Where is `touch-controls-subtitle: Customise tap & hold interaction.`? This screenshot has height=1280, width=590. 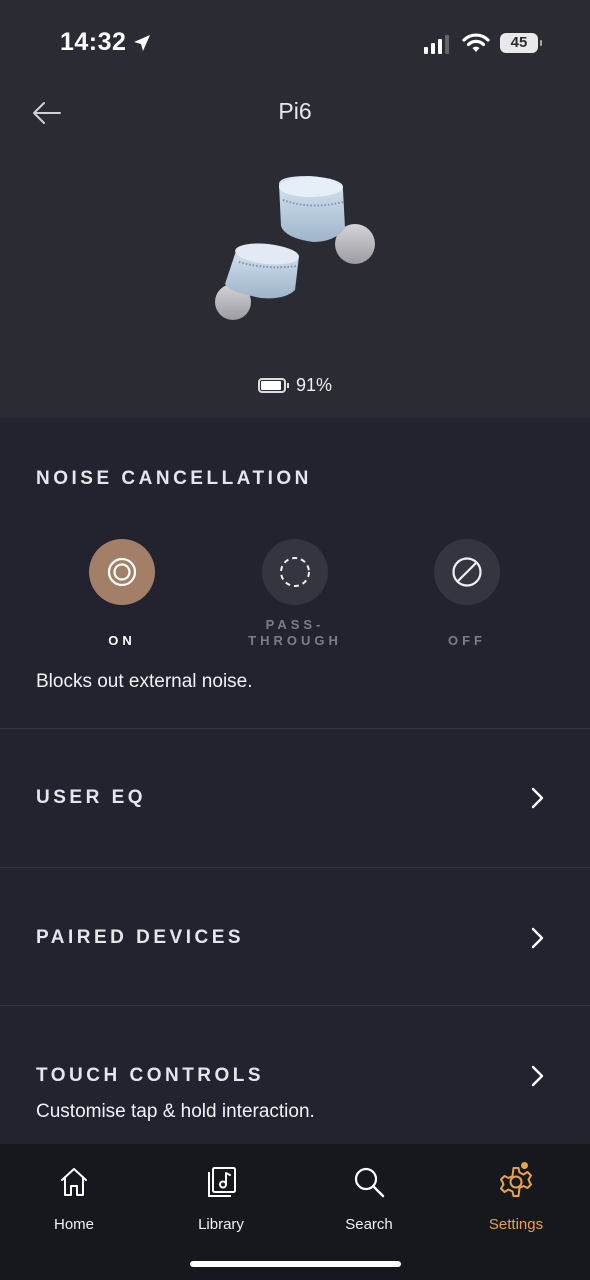 touch-controls-subtitle: Customise tap & hold interaction. is located at coordinates (175, 1111).